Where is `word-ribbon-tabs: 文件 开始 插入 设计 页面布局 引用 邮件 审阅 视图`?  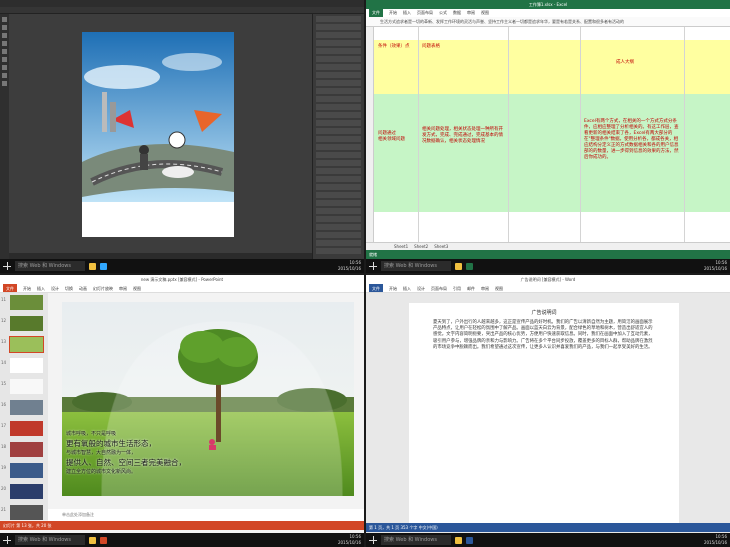 word-ribbon-tabs: 文件 开始 插入 设计 页面布局 引用 邮件 审阅 视图 is located at coordinates (548, 288).